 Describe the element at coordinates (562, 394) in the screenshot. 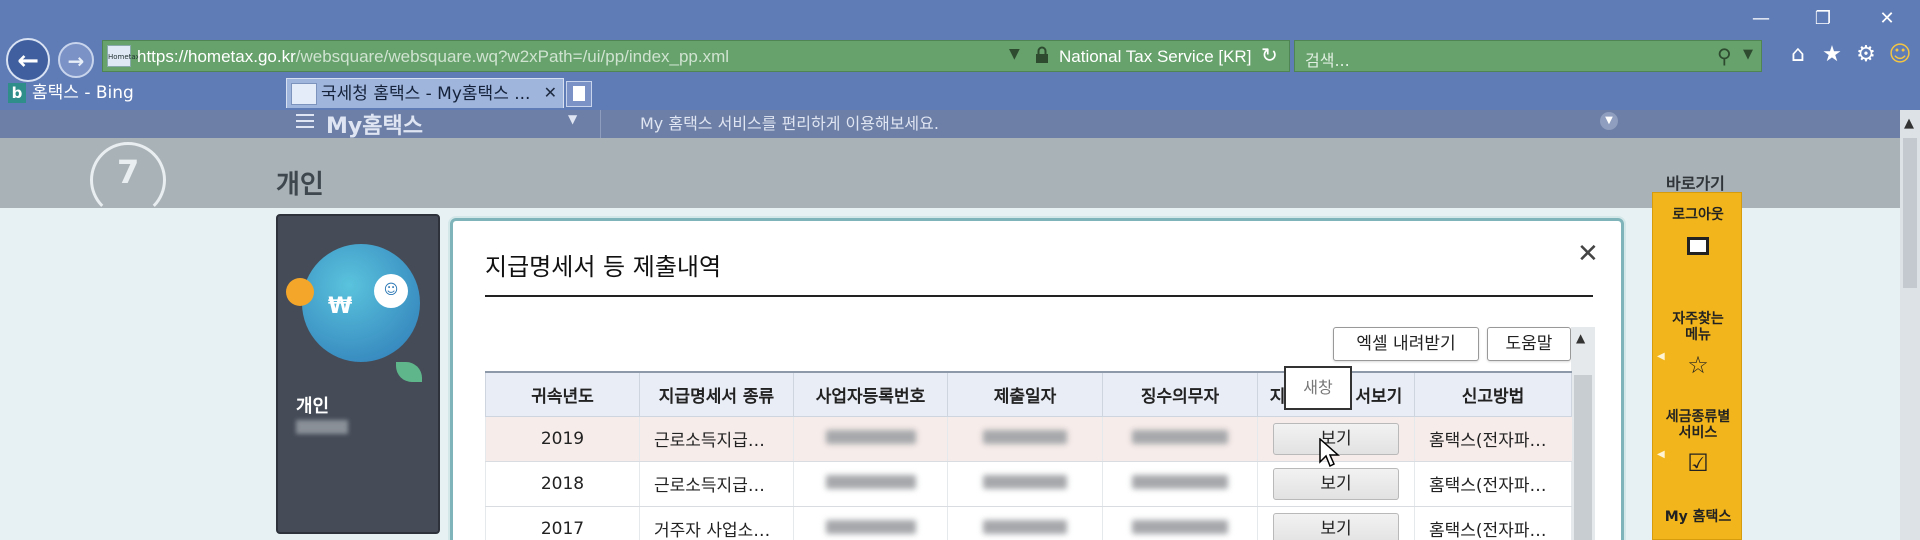

I see `column-header: 귀속년도` at that location.